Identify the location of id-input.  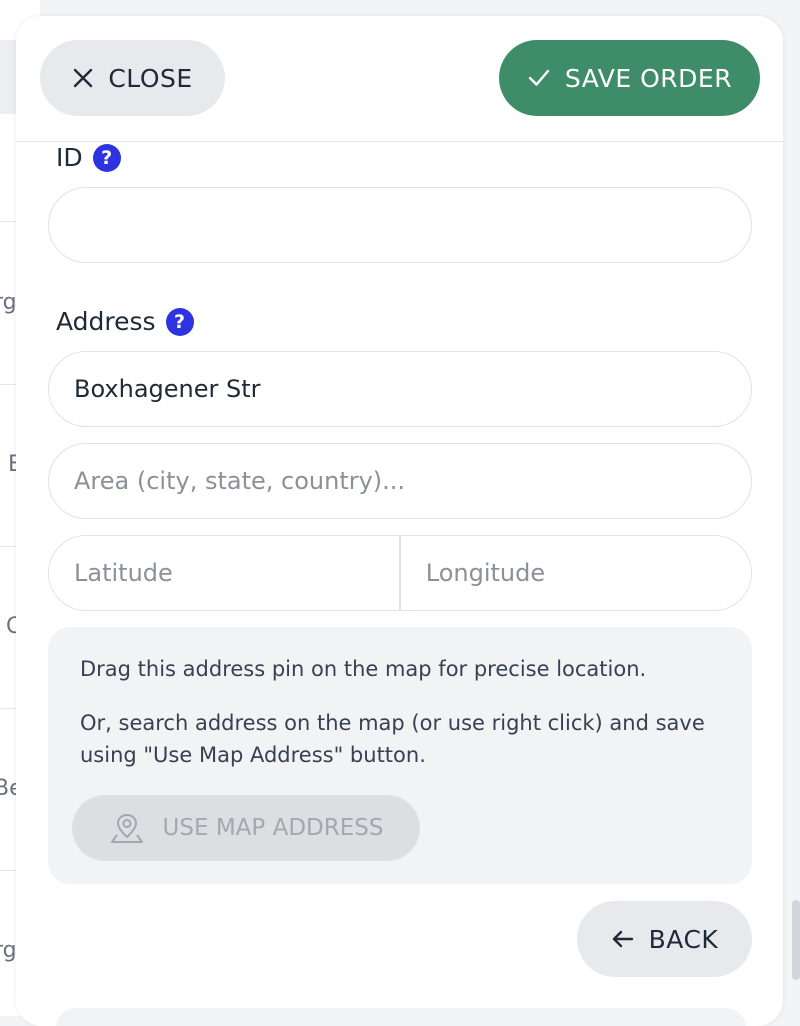
(400, 225).